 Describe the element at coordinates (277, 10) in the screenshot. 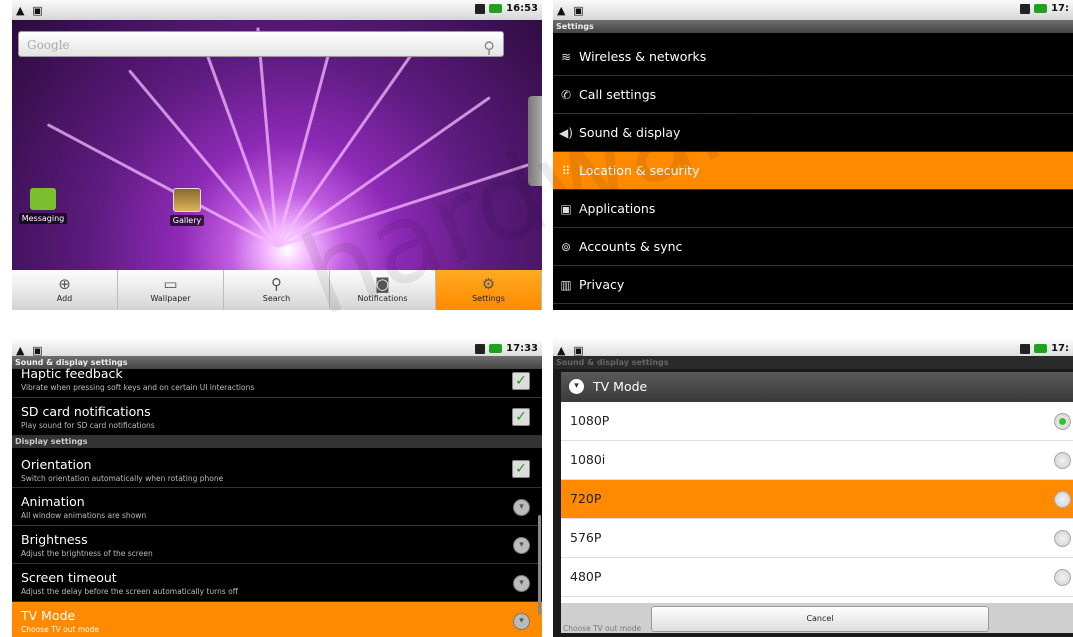

I see `status-bar: ▲ ▣ 16:53` at that location.